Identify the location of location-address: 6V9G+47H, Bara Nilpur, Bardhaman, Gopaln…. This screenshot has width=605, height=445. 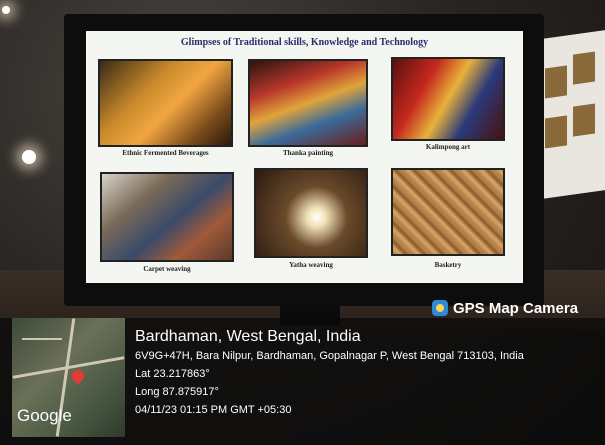
(329, 356).